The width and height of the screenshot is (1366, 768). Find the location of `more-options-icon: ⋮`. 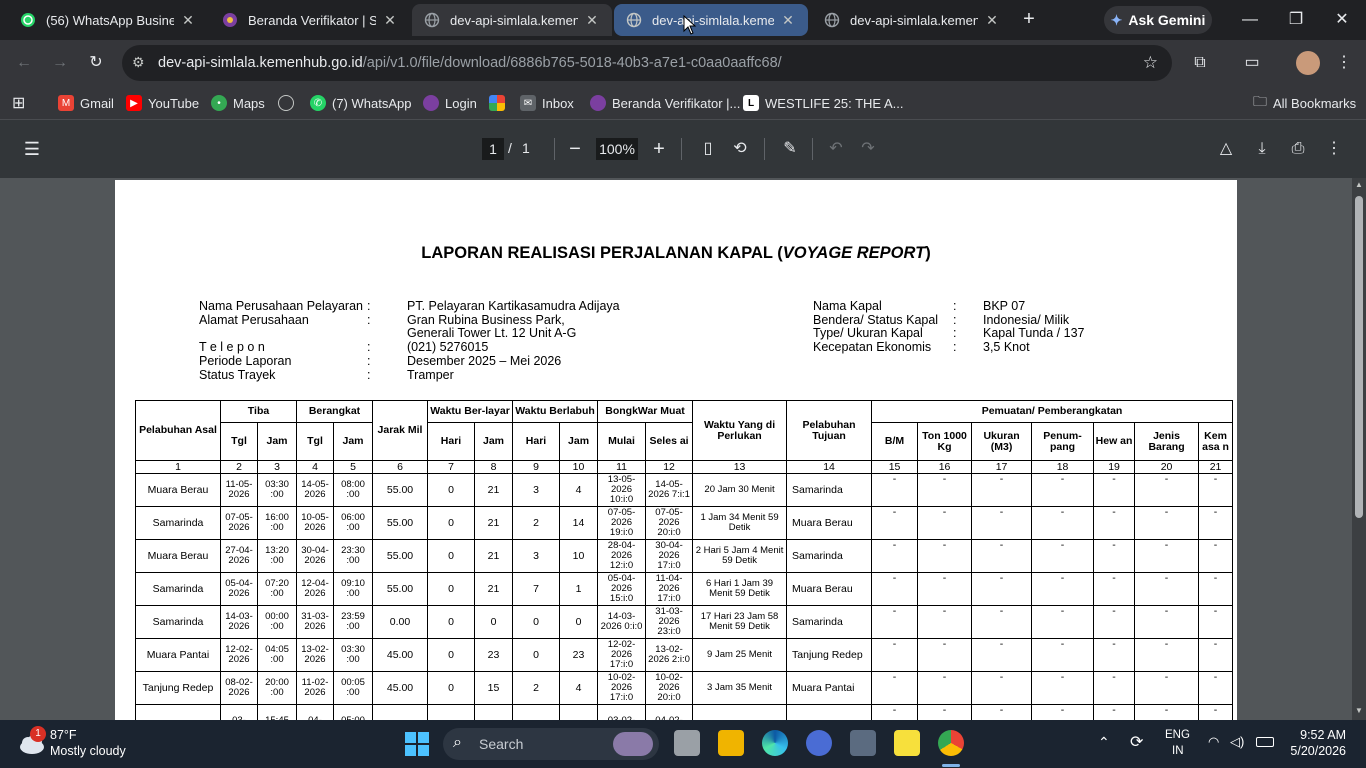

more-options-icon: ⋮ is located at coordinates (1334, 149).